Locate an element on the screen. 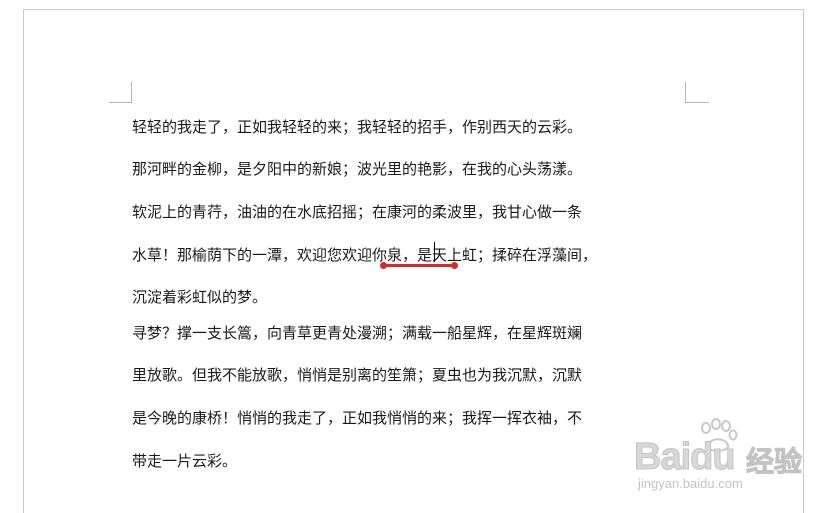  text-cursor is located at coordinates (434, 252).